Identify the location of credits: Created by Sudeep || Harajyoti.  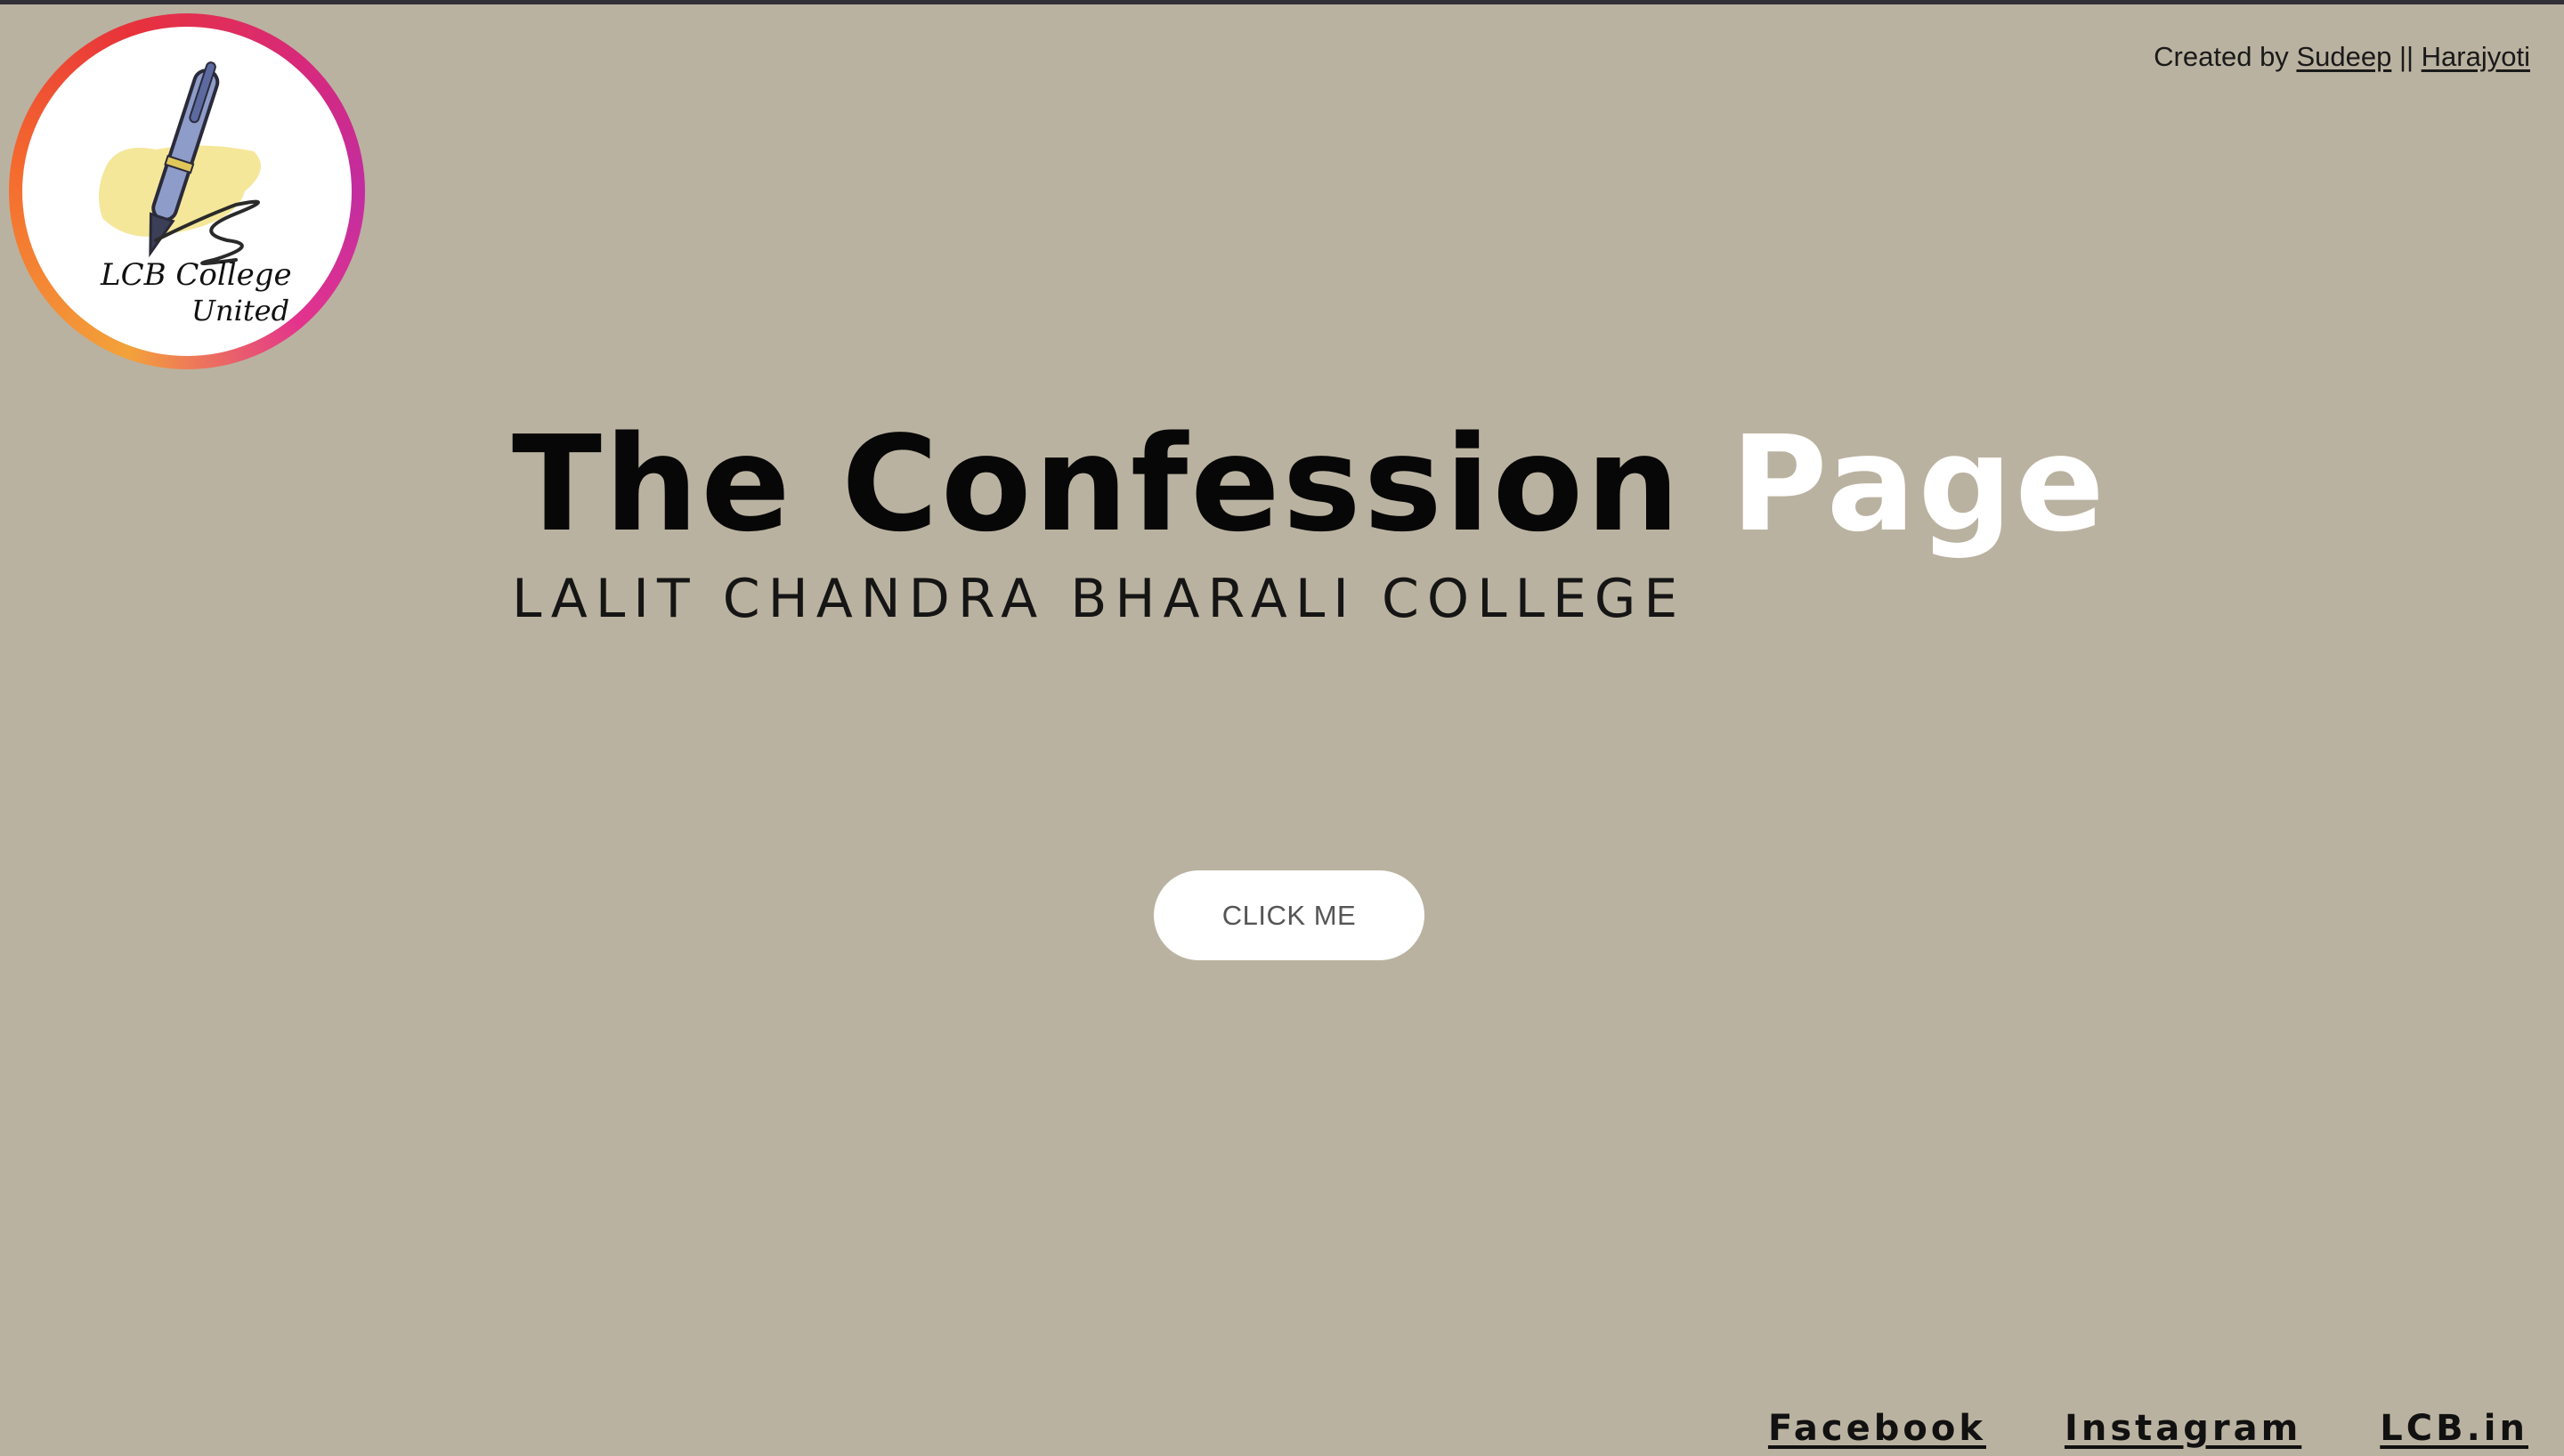
(2342, 57).